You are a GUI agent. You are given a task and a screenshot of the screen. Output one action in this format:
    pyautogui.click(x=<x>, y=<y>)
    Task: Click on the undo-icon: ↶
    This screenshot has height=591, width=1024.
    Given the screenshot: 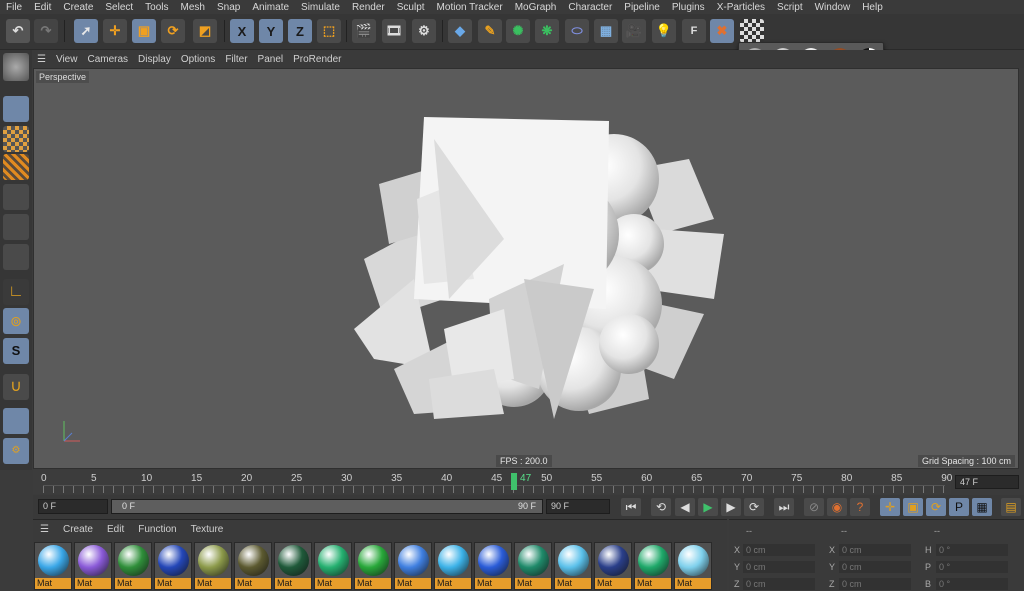 What is the action you would take?
    pyautogui.click(x=18, y=31)
    